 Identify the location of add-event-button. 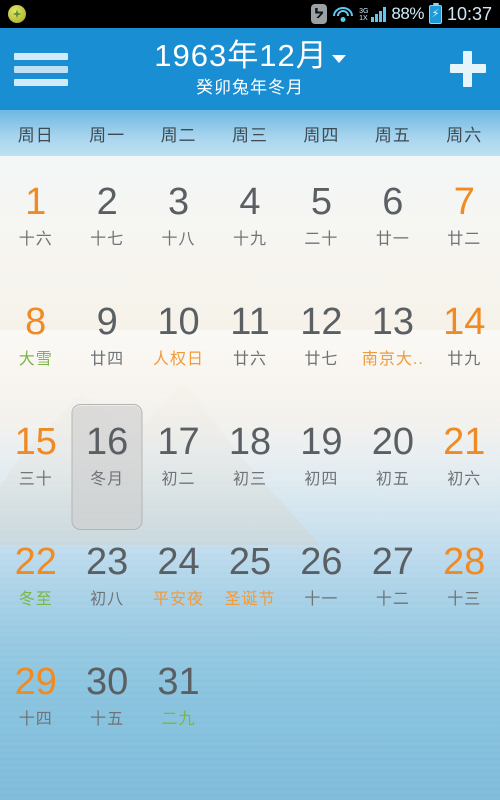
(459, 69).